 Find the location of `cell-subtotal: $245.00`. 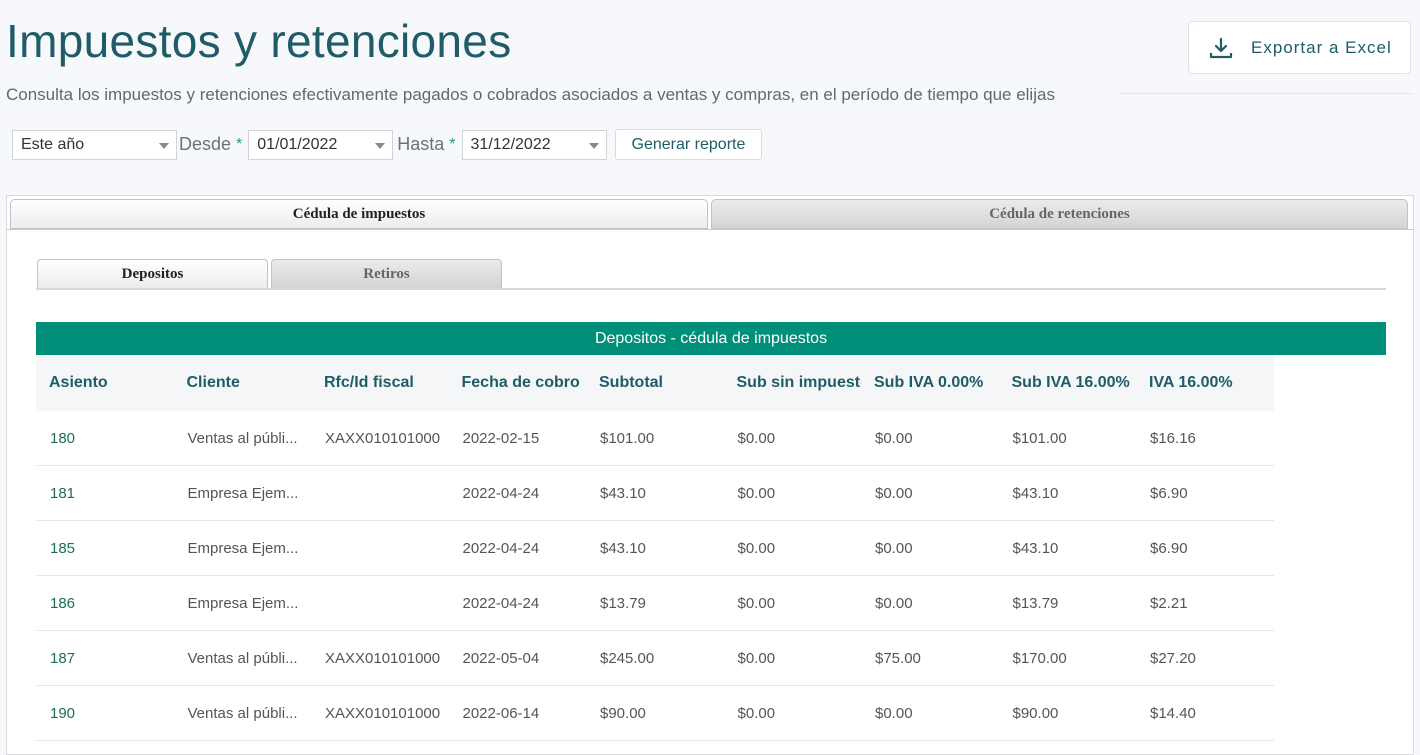

cell-subtotal: $245.00 is located at coordinates (627, 658).